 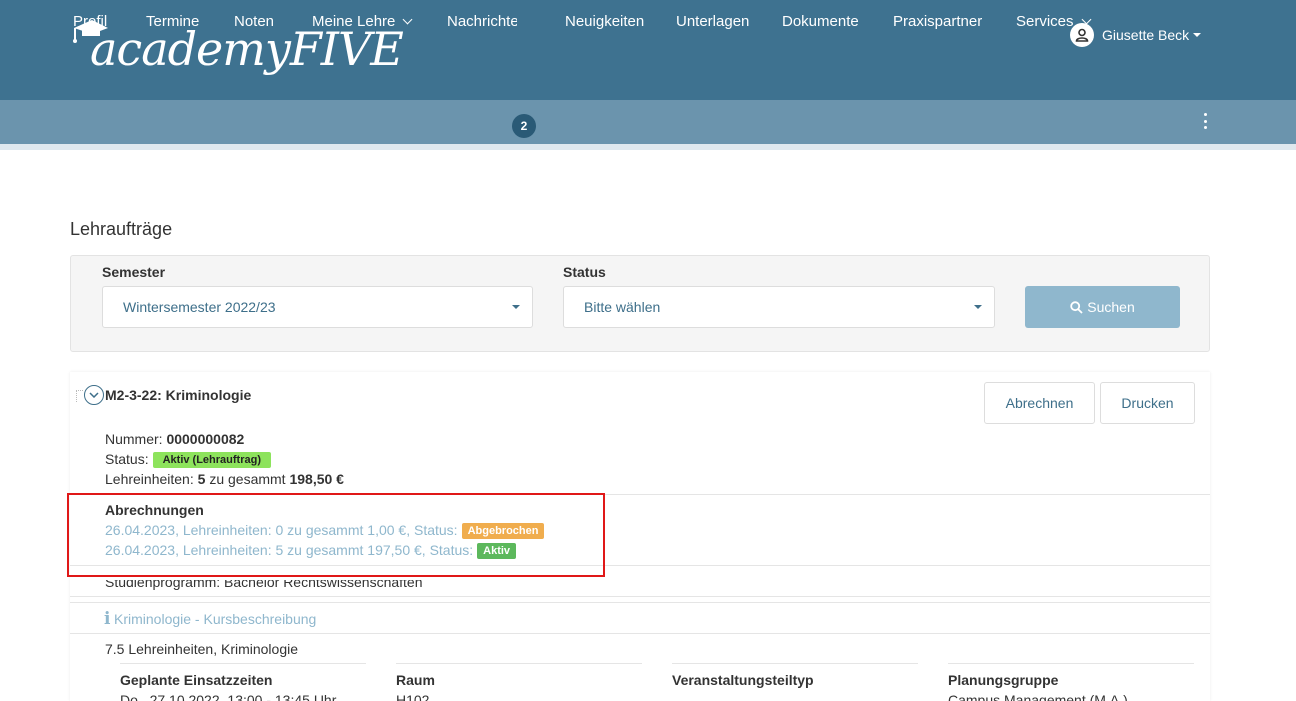 I want to click on nav-praxispartner: Praxispartner, so click(x=937, y=22).